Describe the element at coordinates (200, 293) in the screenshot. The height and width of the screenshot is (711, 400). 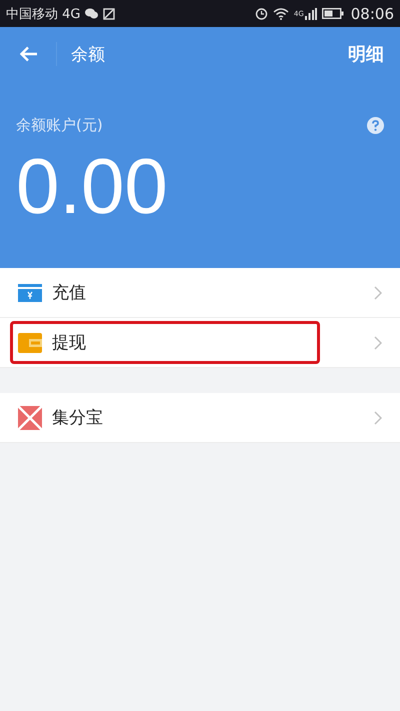
I see `menu-row: 充值` at that location.